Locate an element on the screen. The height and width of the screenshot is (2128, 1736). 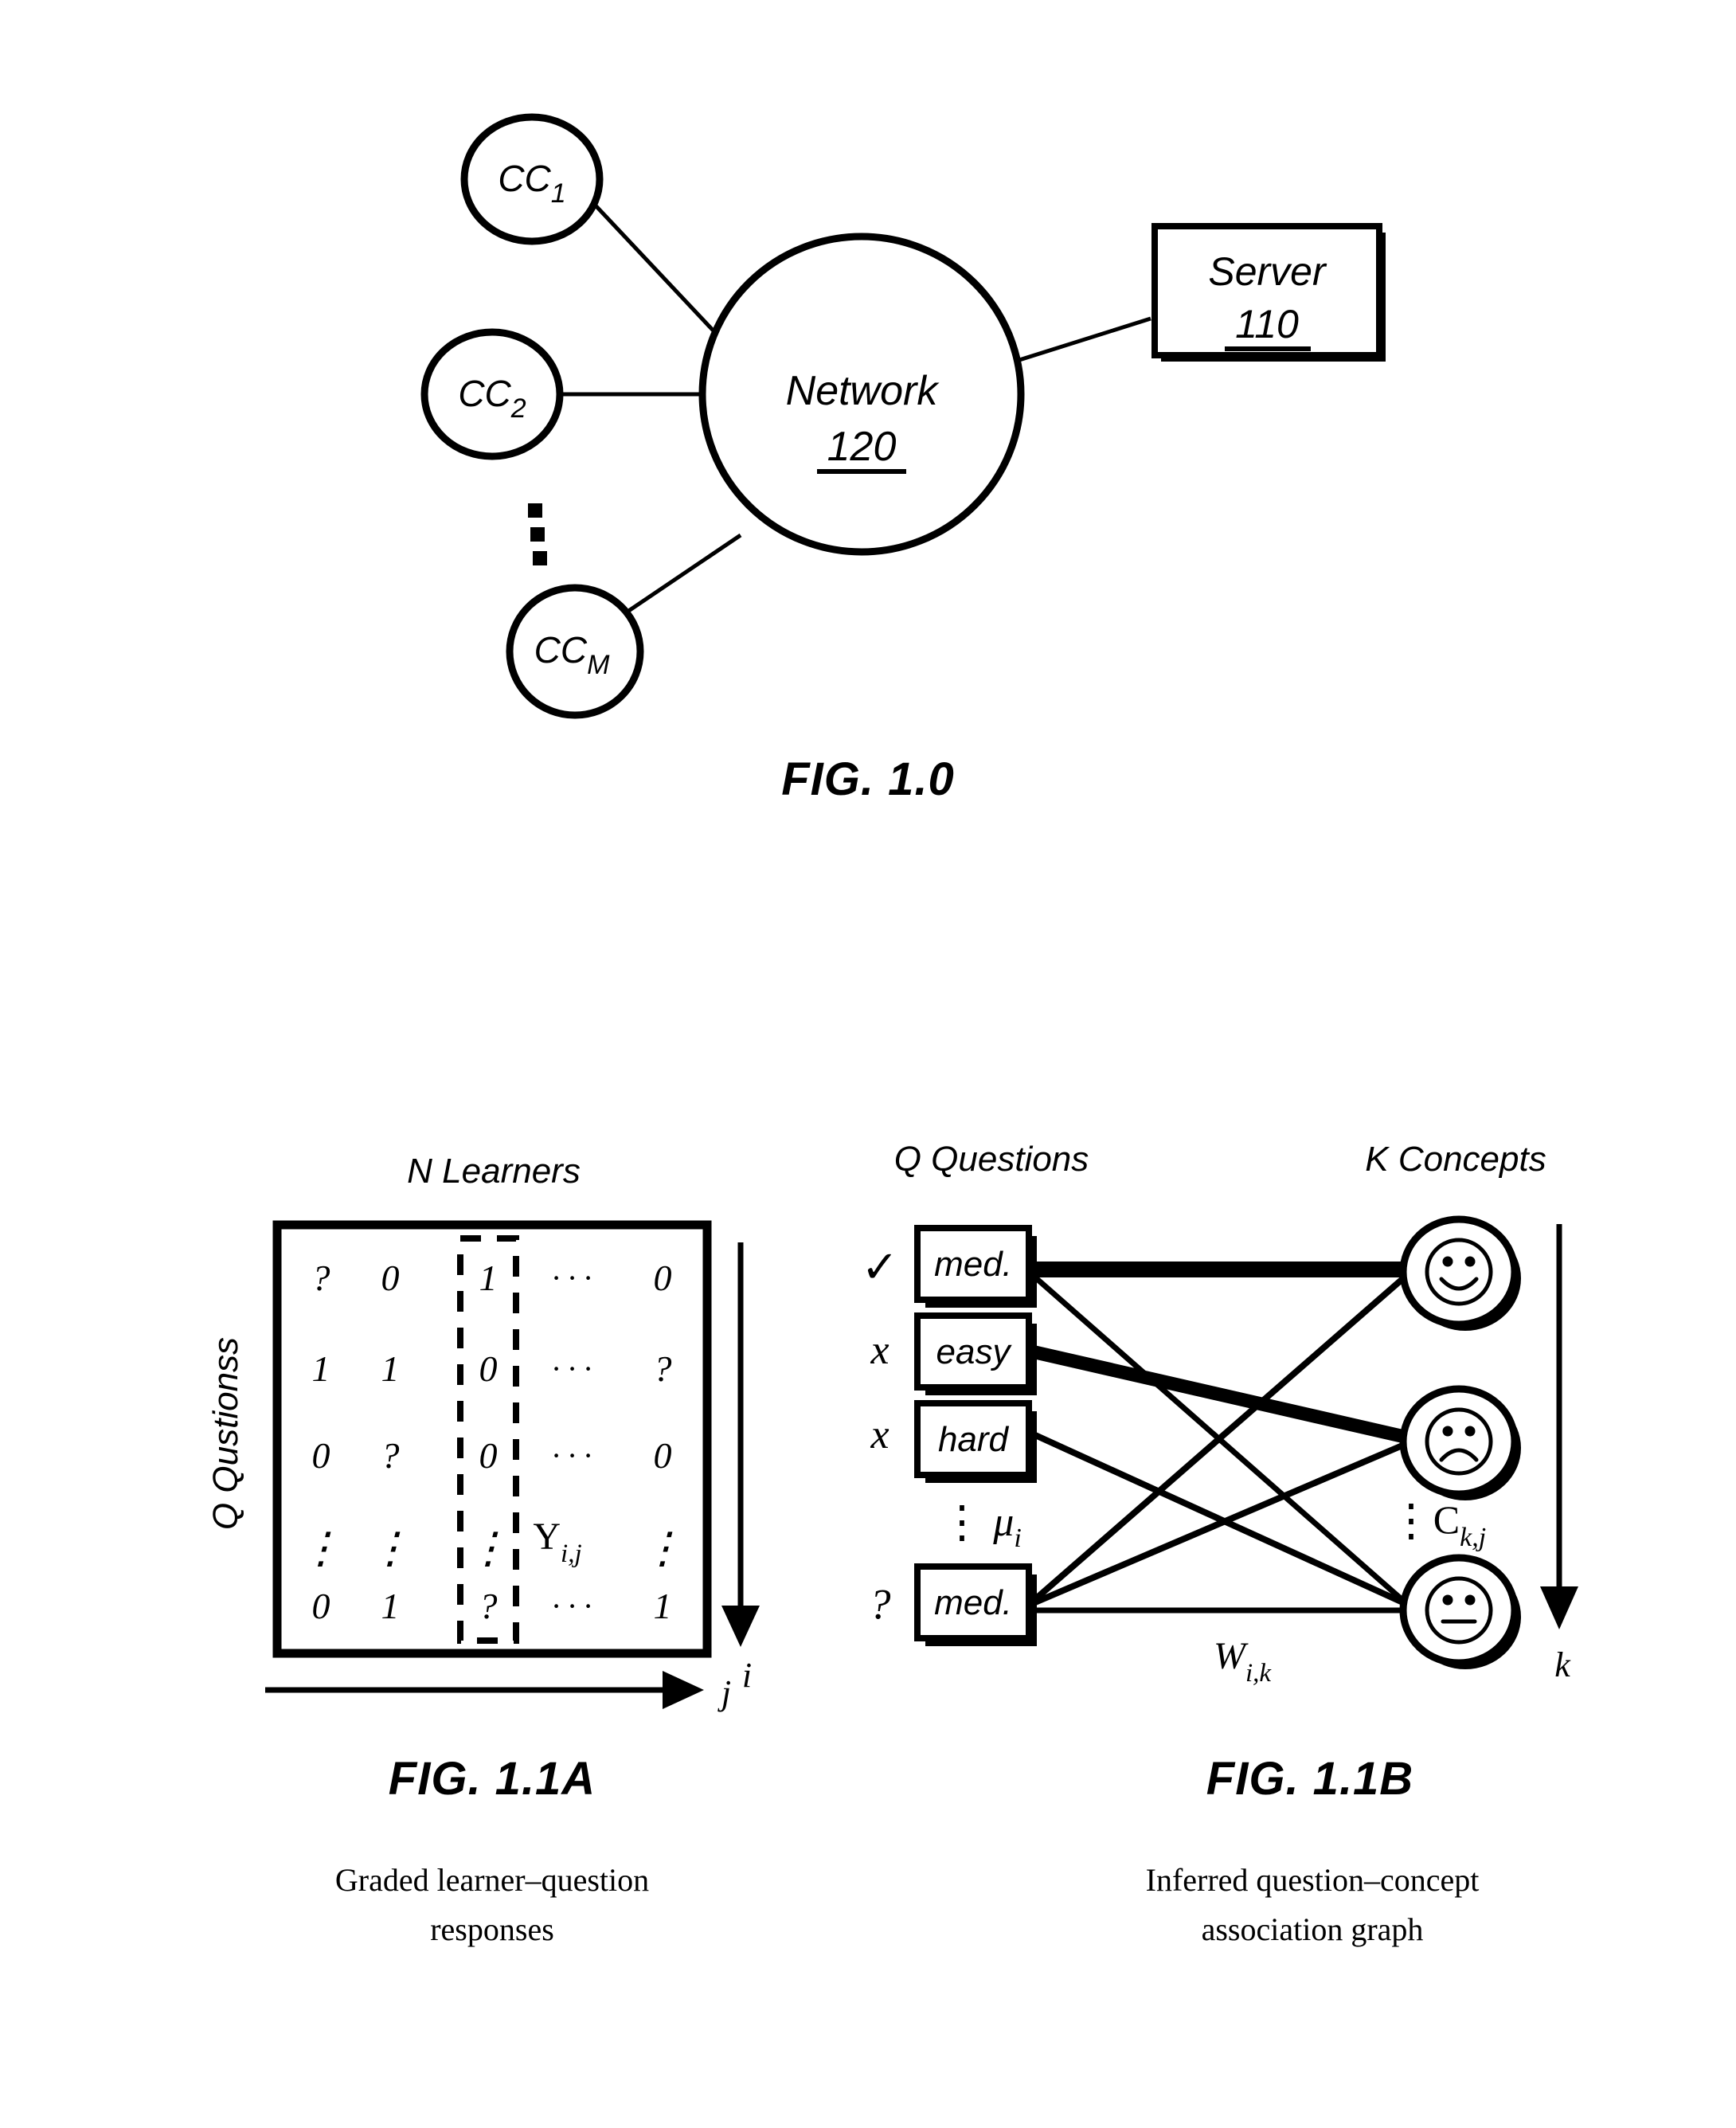
figure-1-1a-description: Graded learner–question responses is located at coordinates (492, 1905).